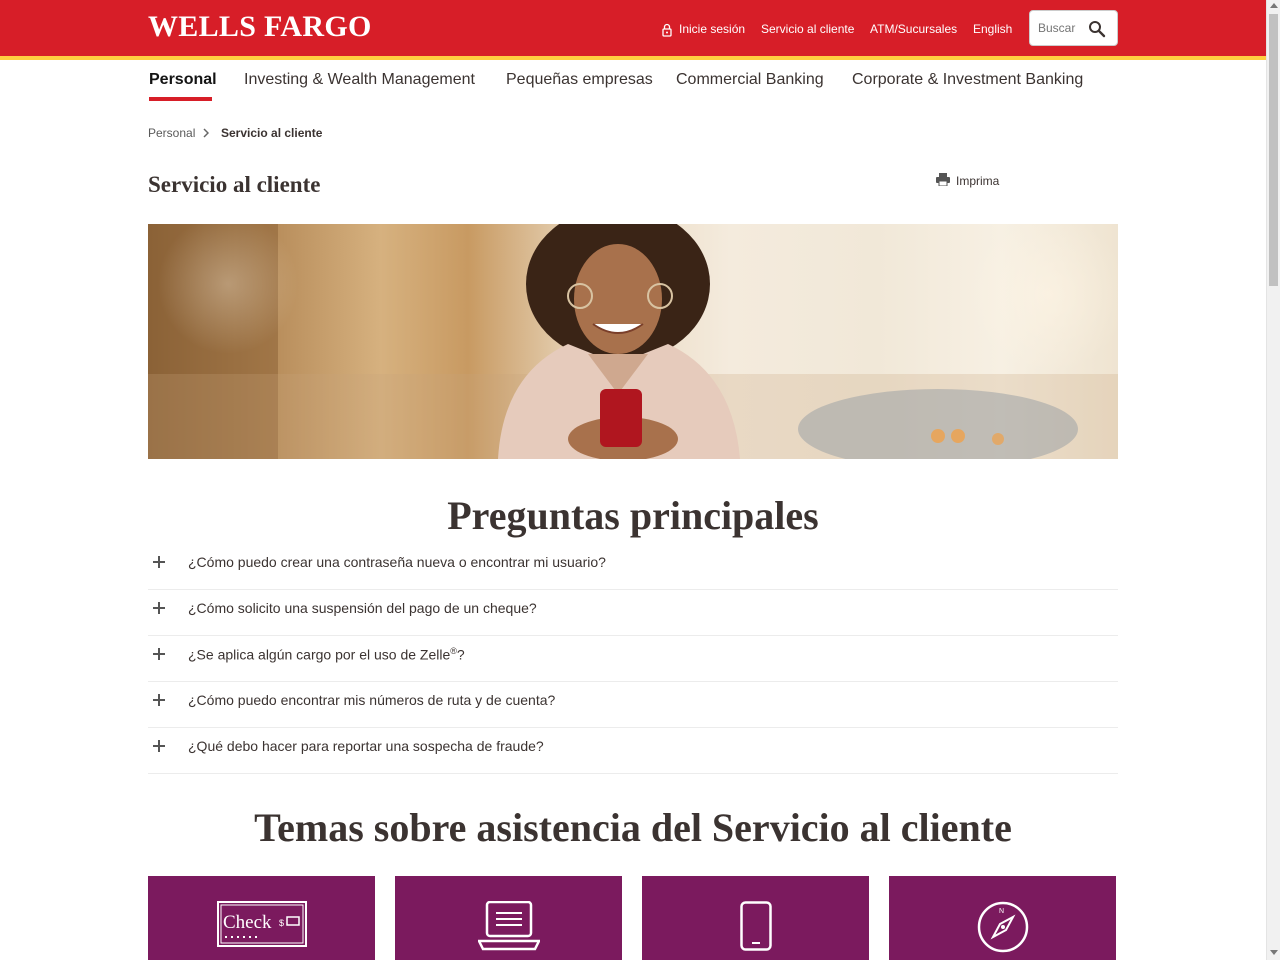  I want to click on nav-active-indicator, so click(180, 99).